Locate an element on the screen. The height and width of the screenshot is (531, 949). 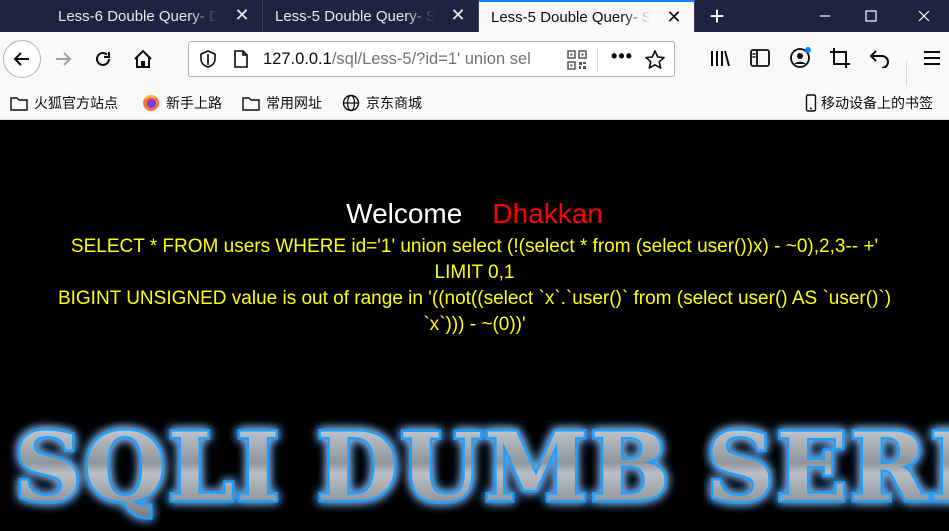
tab-less-5-active: Less-5 Double Query- S ✕ is located at coordinates (587, 16).